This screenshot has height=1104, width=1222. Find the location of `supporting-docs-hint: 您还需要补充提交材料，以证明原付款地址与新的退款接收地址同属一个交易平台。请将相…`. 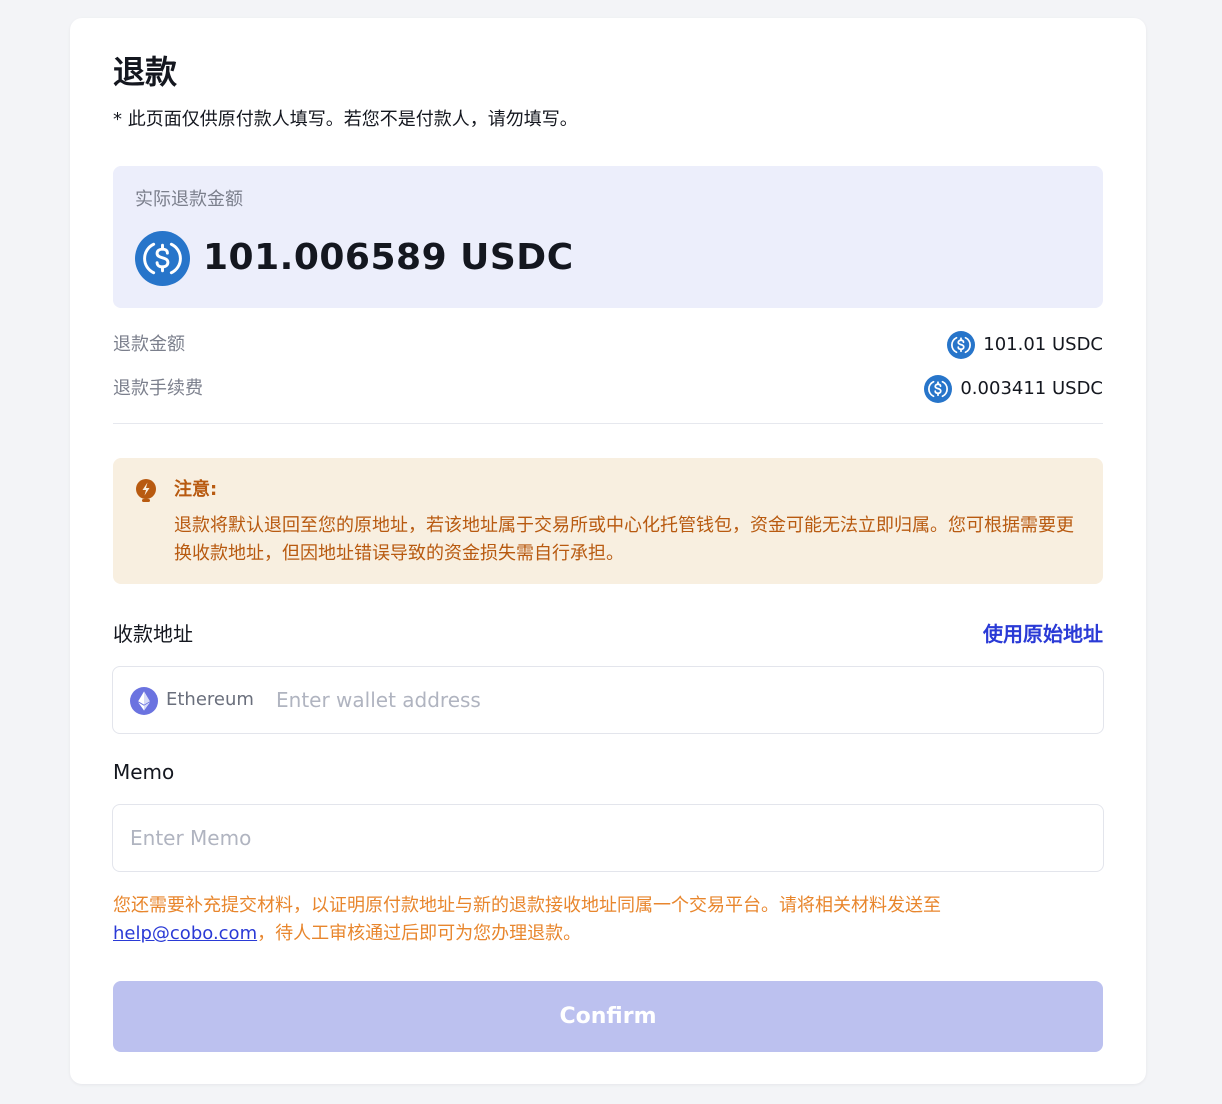

supporting-docs-hint: 您还需要补充提交材料，以证明原付款地址与新的退款接收地址同属一个交易平台。请将相… is located at coordinates (608, 920).